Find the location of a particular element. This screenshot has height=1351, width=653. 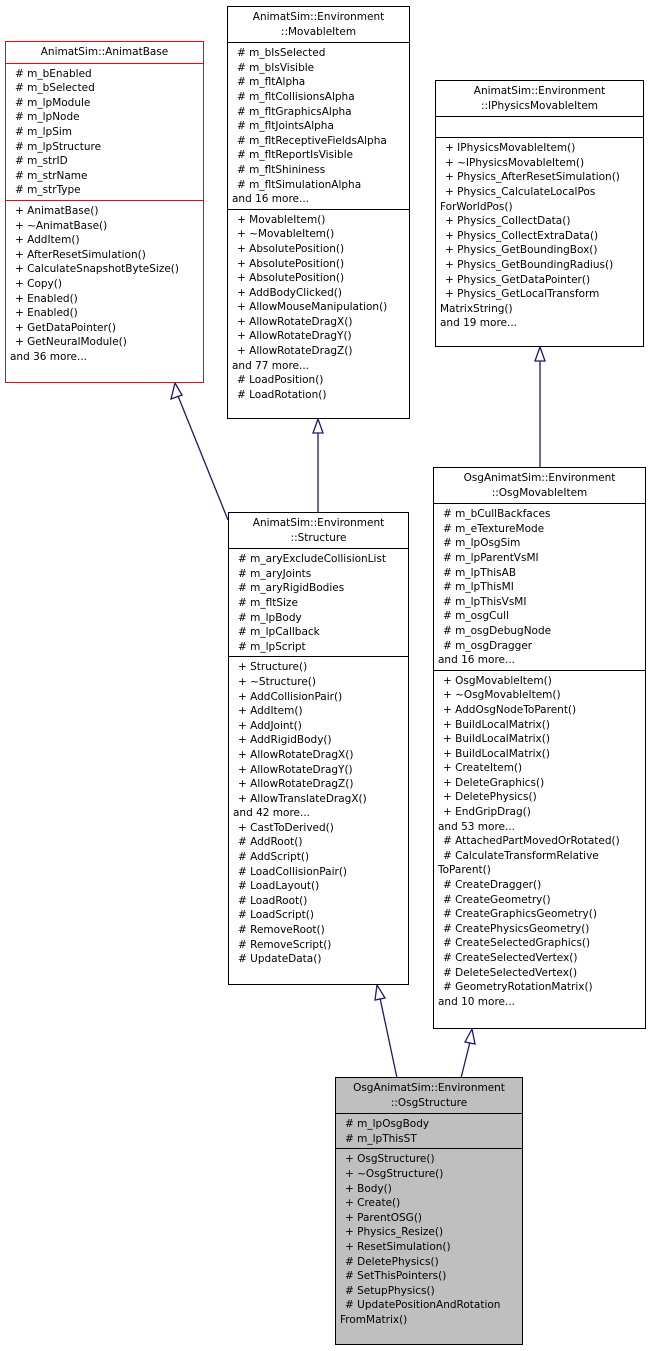

member-item: # CreateGeometry() is located at coordinates (542, 900).